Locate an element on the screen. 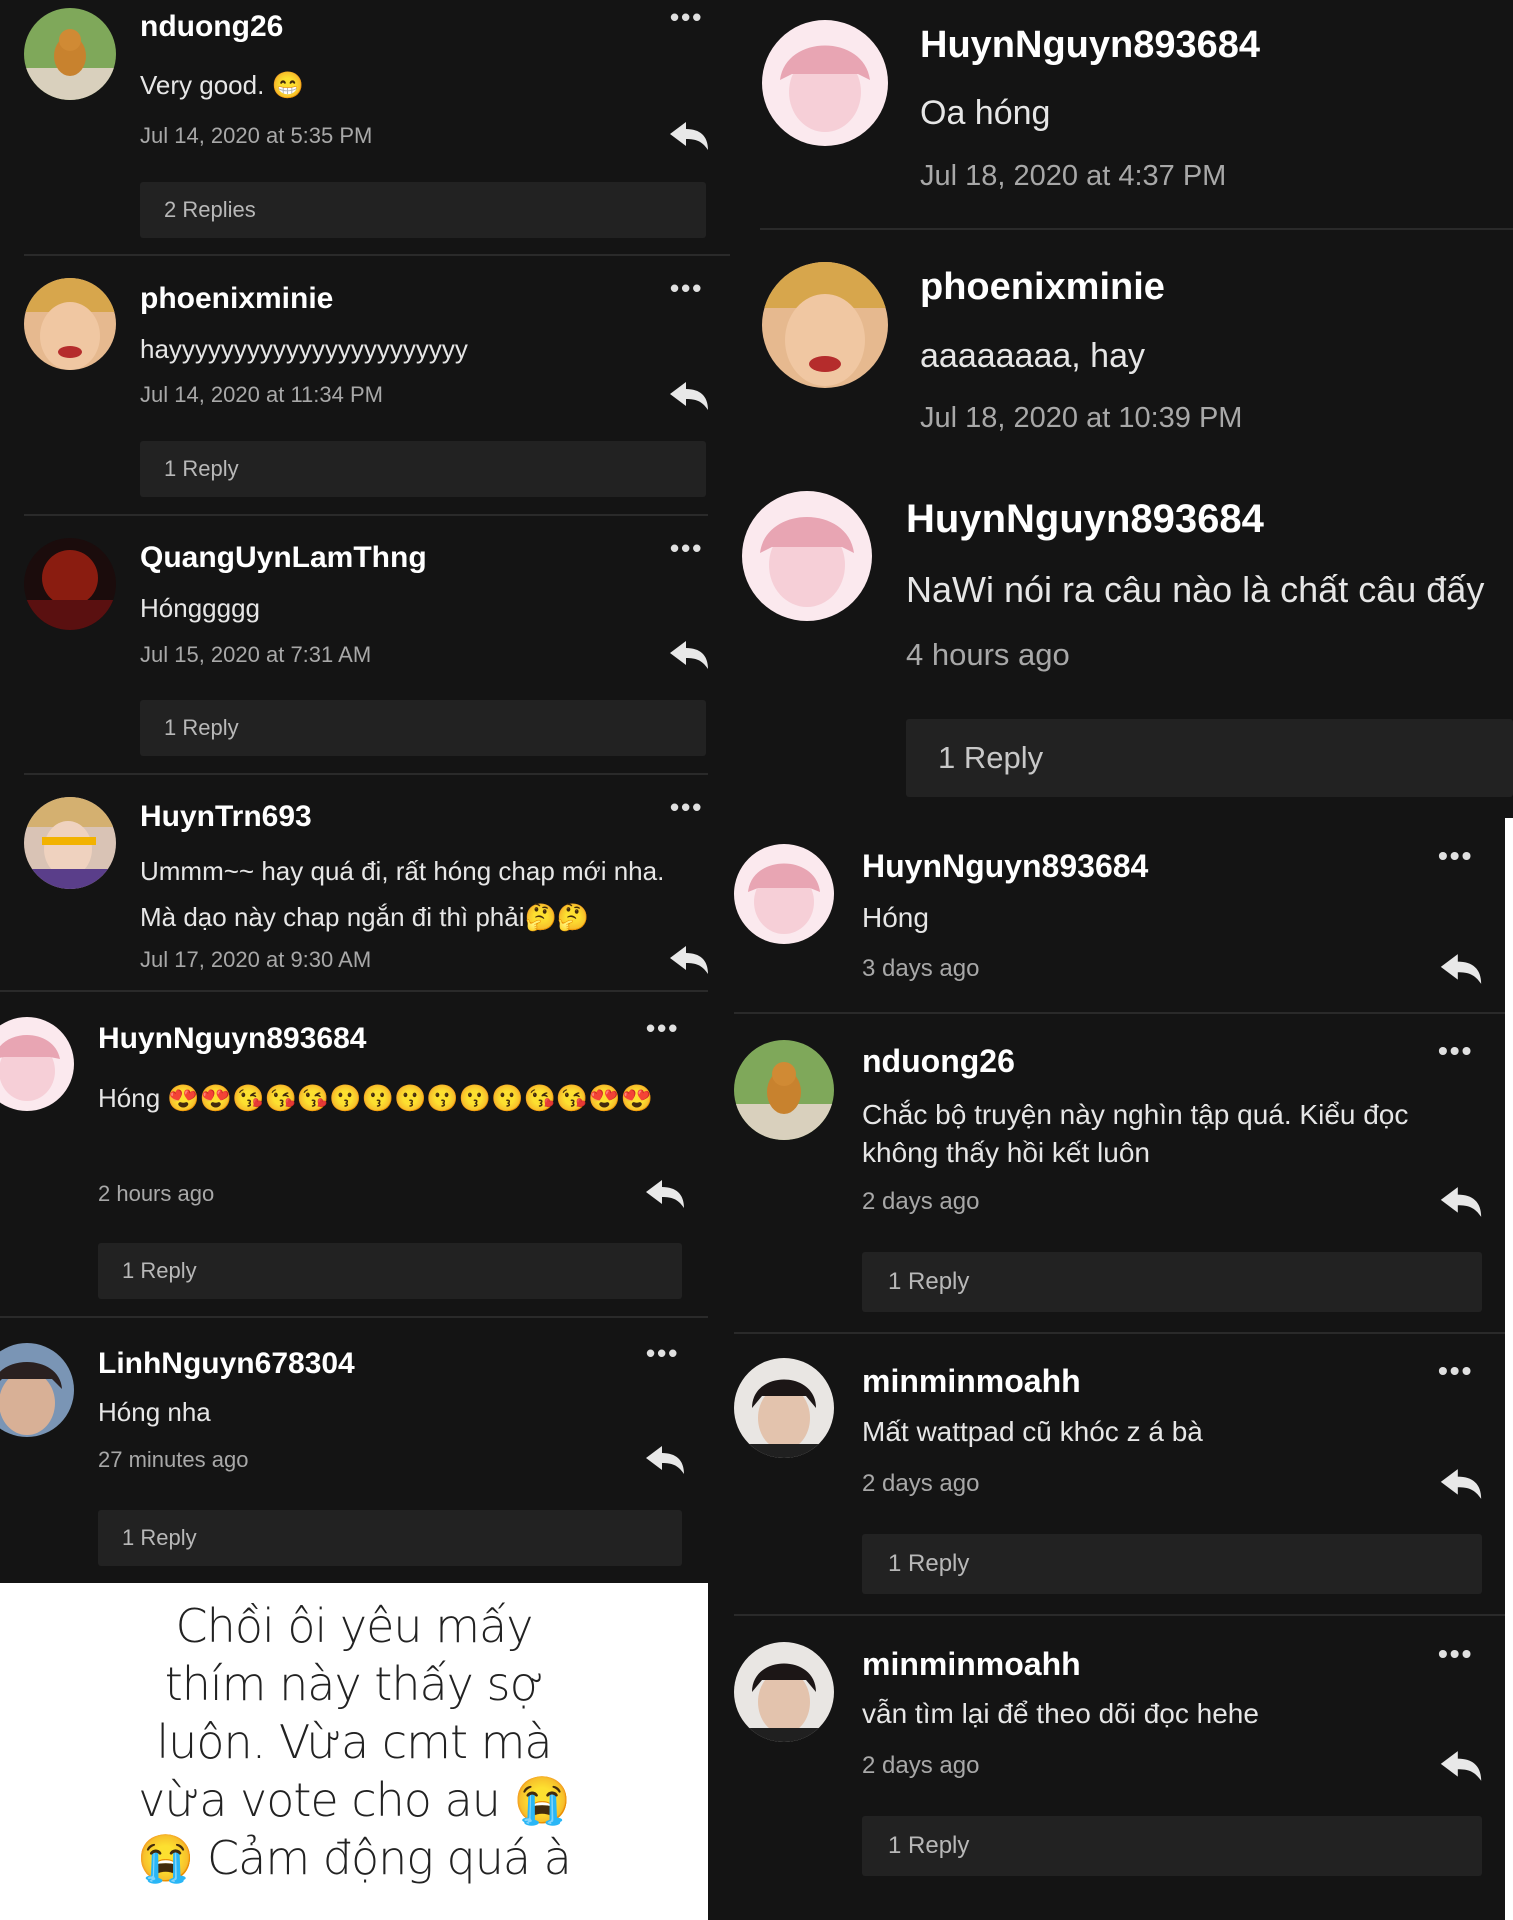 The height and width of the screenshot is (1920, 1513). comment-text: Hónggggg is located at coordinates (200, 608).